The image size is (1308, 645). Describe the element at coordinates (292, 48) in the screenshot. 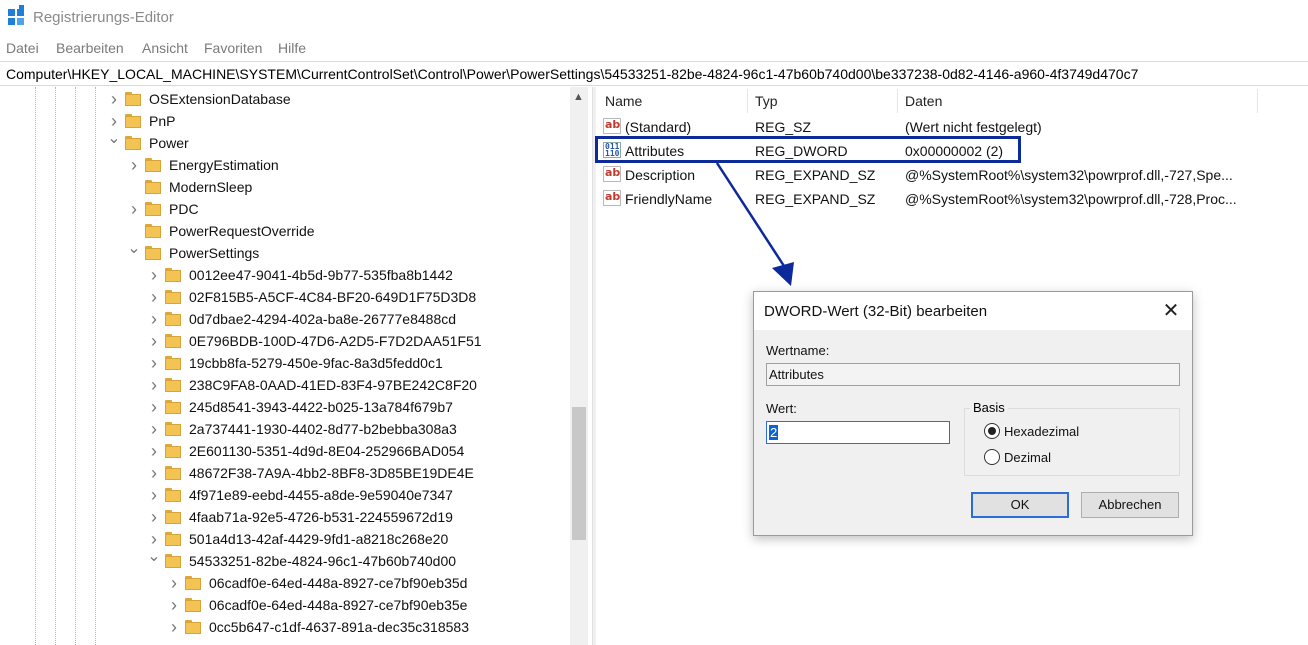

I see `menu-hilfe: Hilfe` at that location.